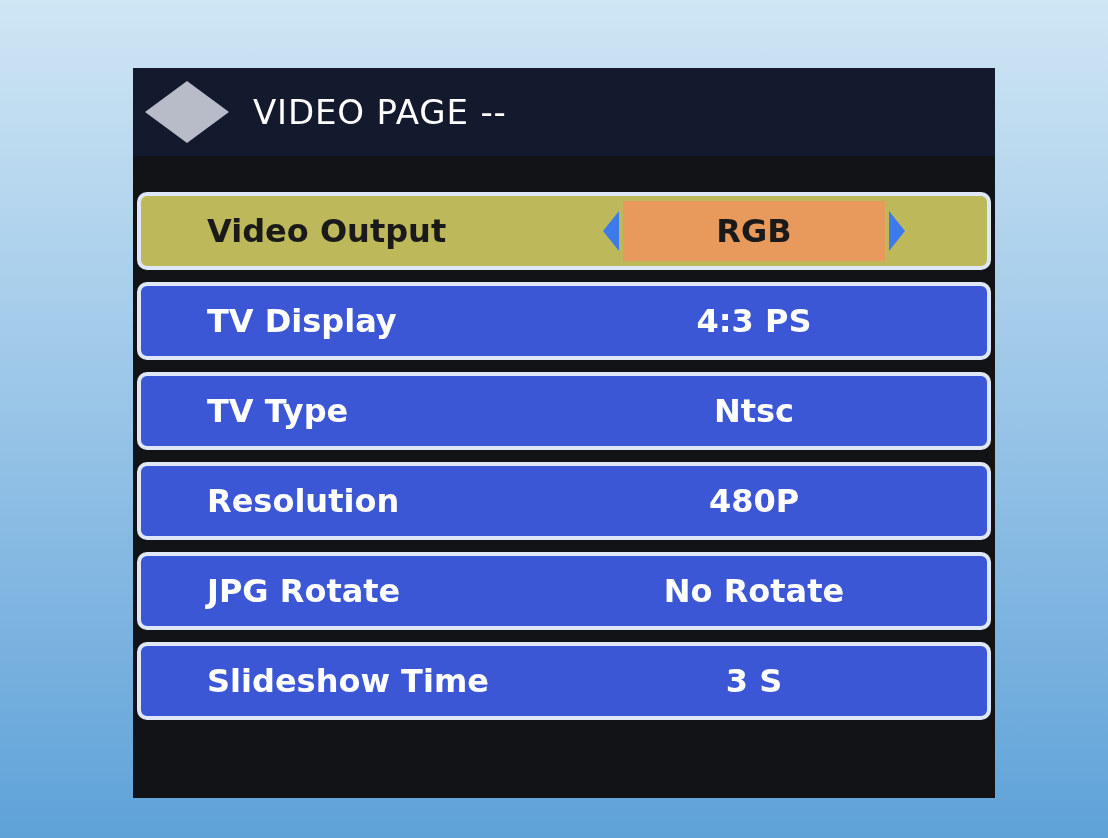  Describe the element at coordinates (564, 231) in the screenshot. I see `menu-row: Video Output RGB` at that location.